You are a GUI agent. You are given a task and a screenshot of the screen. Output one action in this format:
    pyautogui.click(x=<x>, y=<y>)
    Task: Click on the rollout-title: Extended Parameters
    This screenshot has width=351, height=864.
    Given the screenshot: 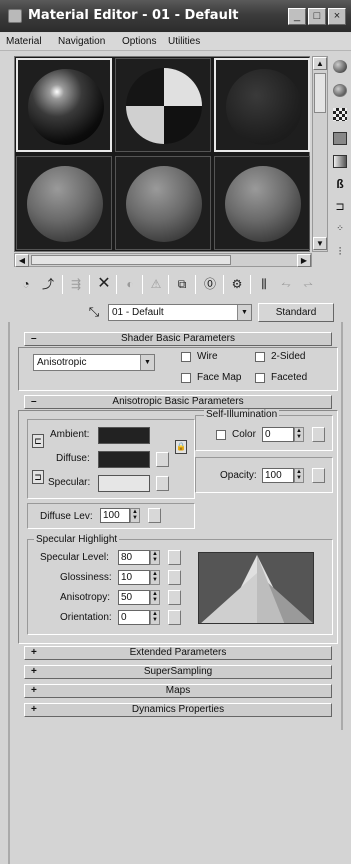 What is the action you would take?
    pyautogui.click(x=178, y=652)
    